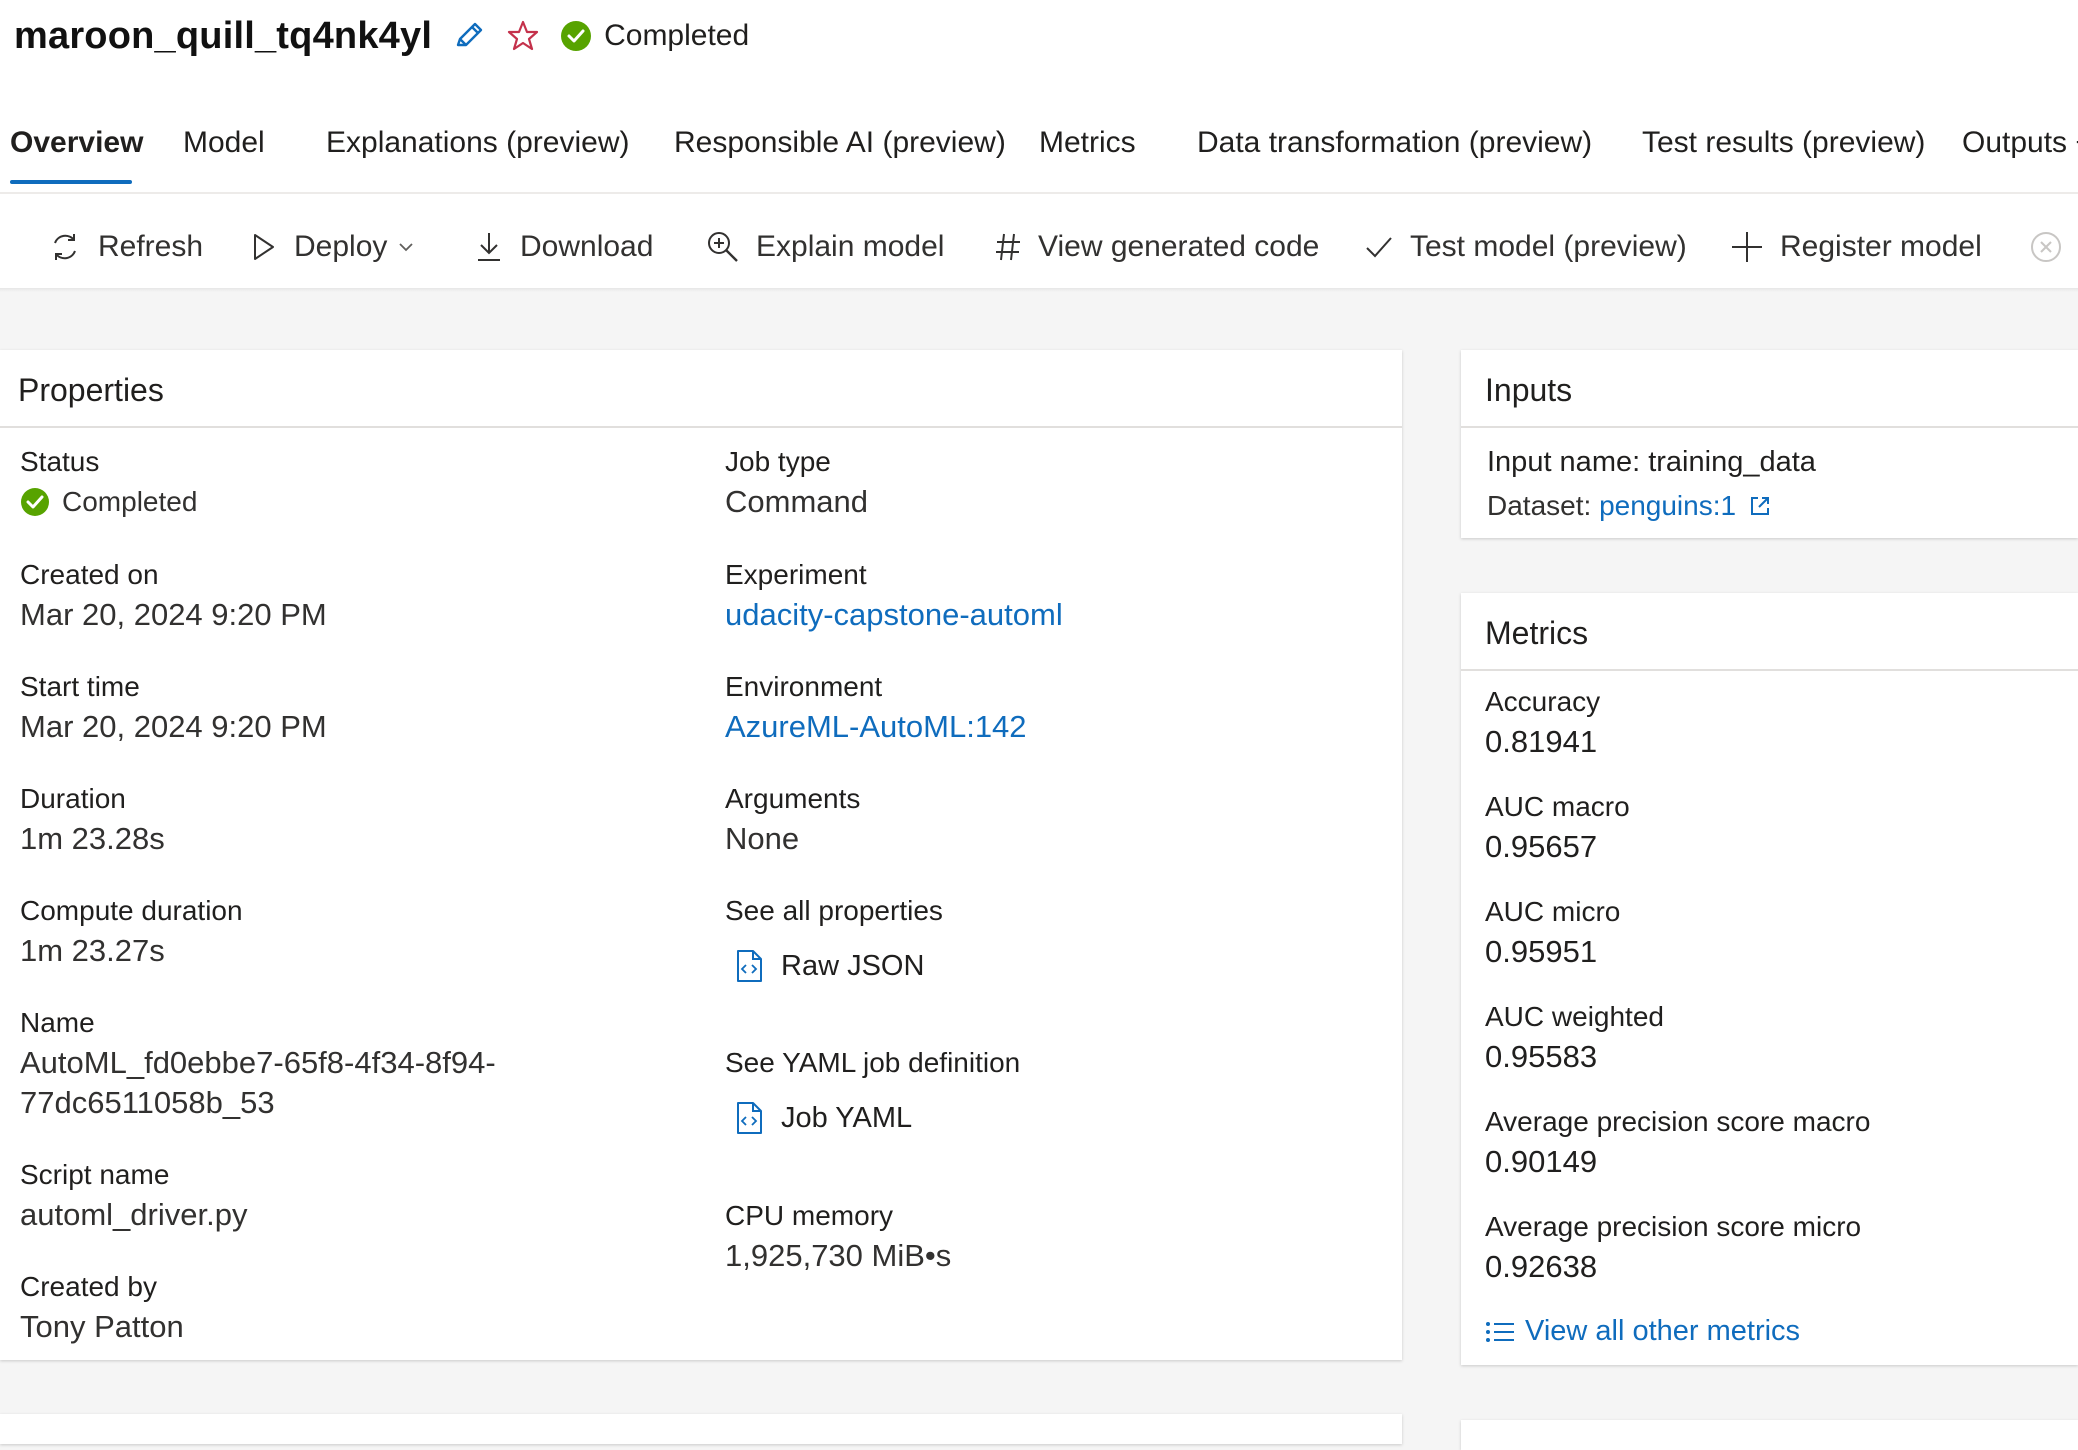 This screenshot has width=2078, height=1450. What do you see at coordinates (563, 247) in the screenshot?
I see `download-button: Download` at bounding box center [563, 247].